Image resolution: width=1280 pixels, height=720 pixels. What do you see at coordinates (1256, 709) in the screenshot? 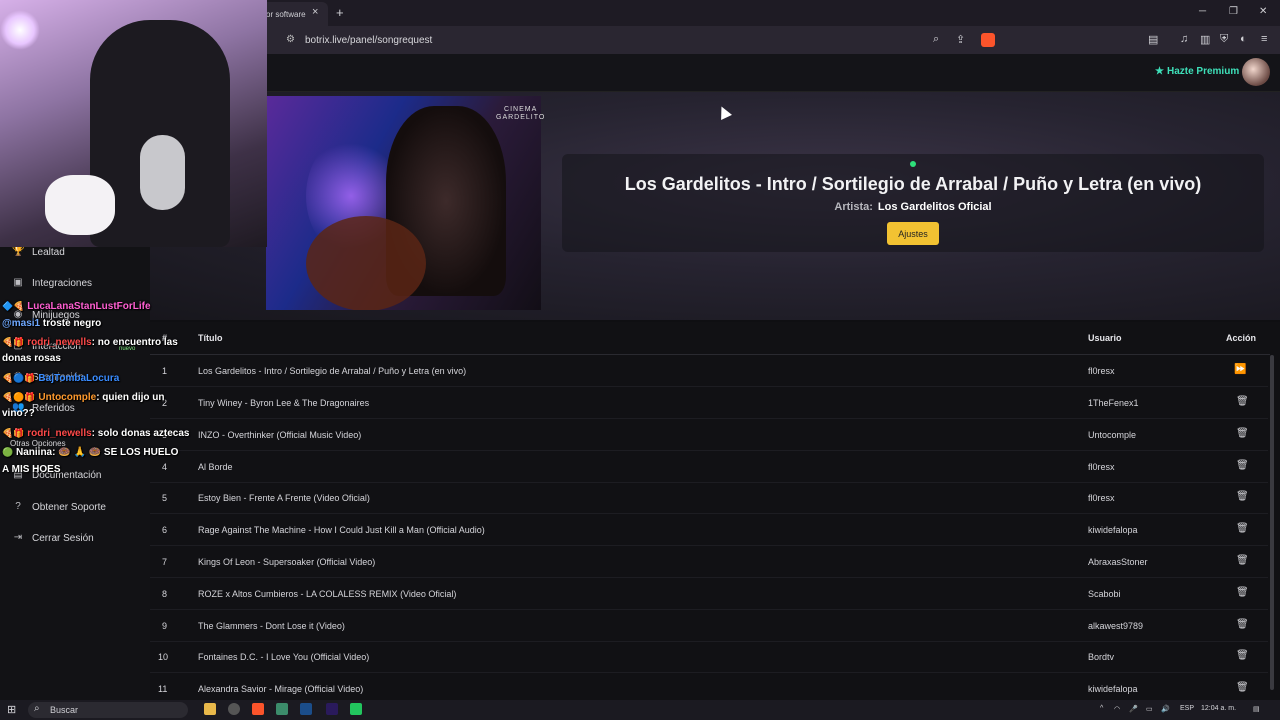
I see `notifications-icon: ▤` at bounding box center [1256, 709].